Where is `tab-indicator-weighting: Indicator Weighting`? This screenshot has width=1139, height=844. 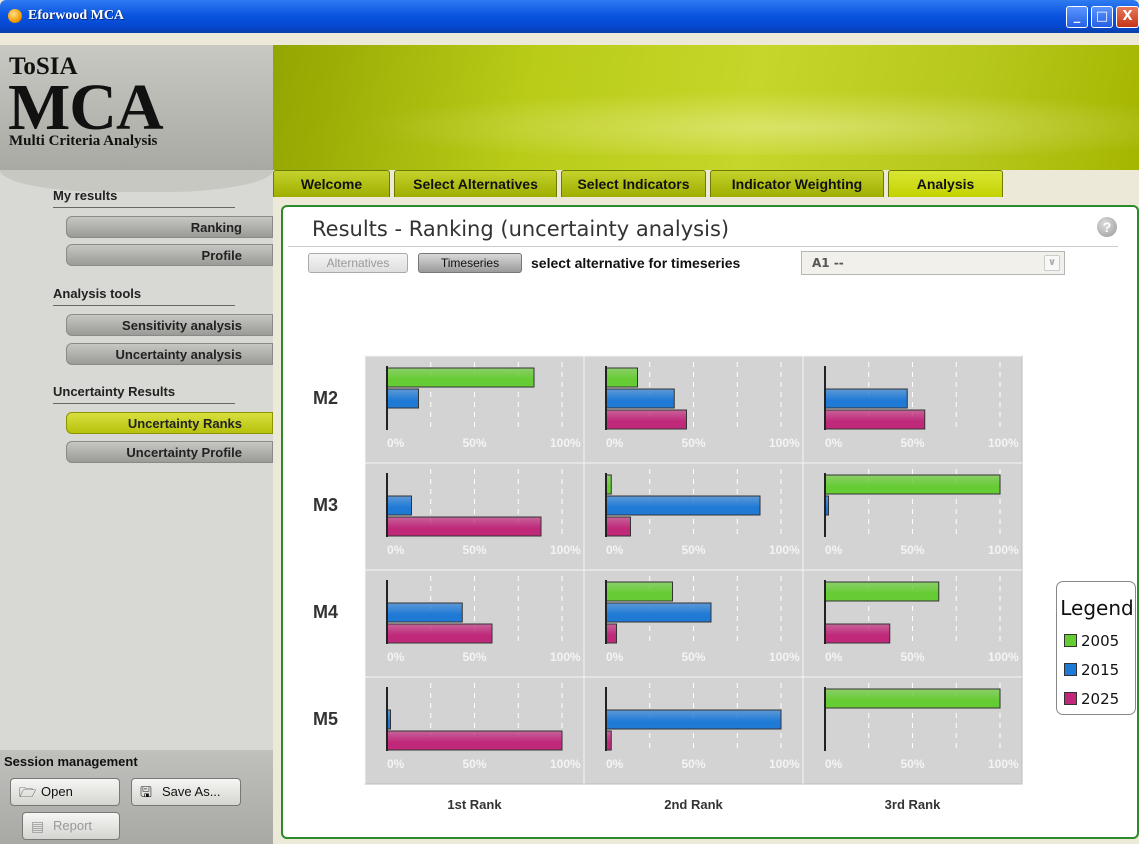 tab-indicator-weighting: Indicator Weighting is located at coordinates (797, 183).